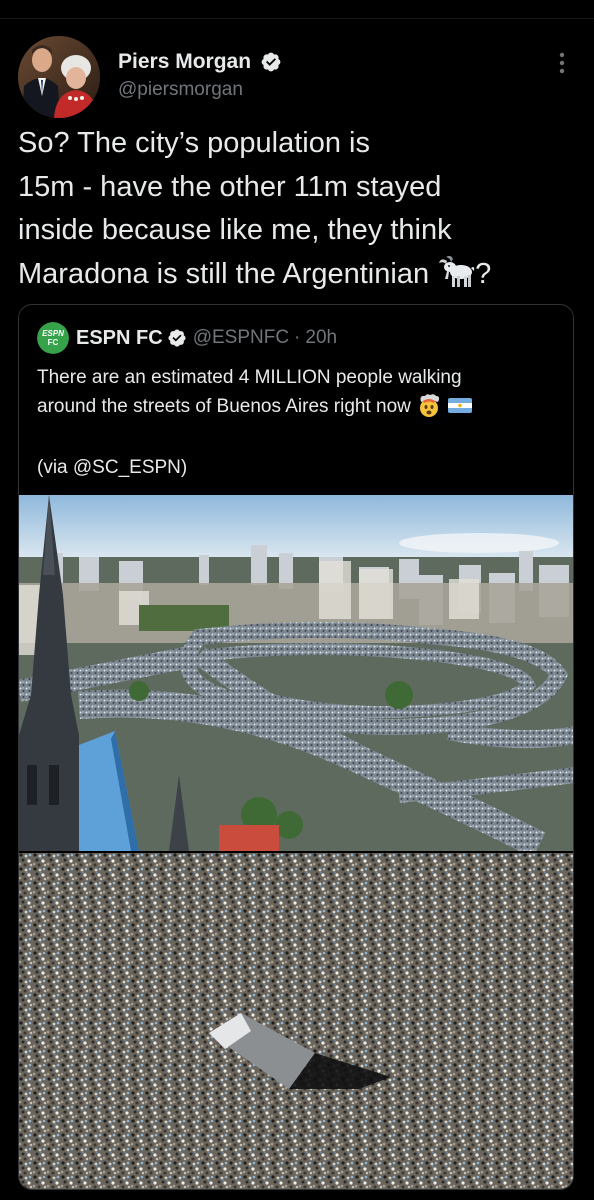 The height and width of the screenshot is (1200, 594). Describe the element at coordinates (430, 405) in the screenshot. I see `exploding-head-icon` at that location.